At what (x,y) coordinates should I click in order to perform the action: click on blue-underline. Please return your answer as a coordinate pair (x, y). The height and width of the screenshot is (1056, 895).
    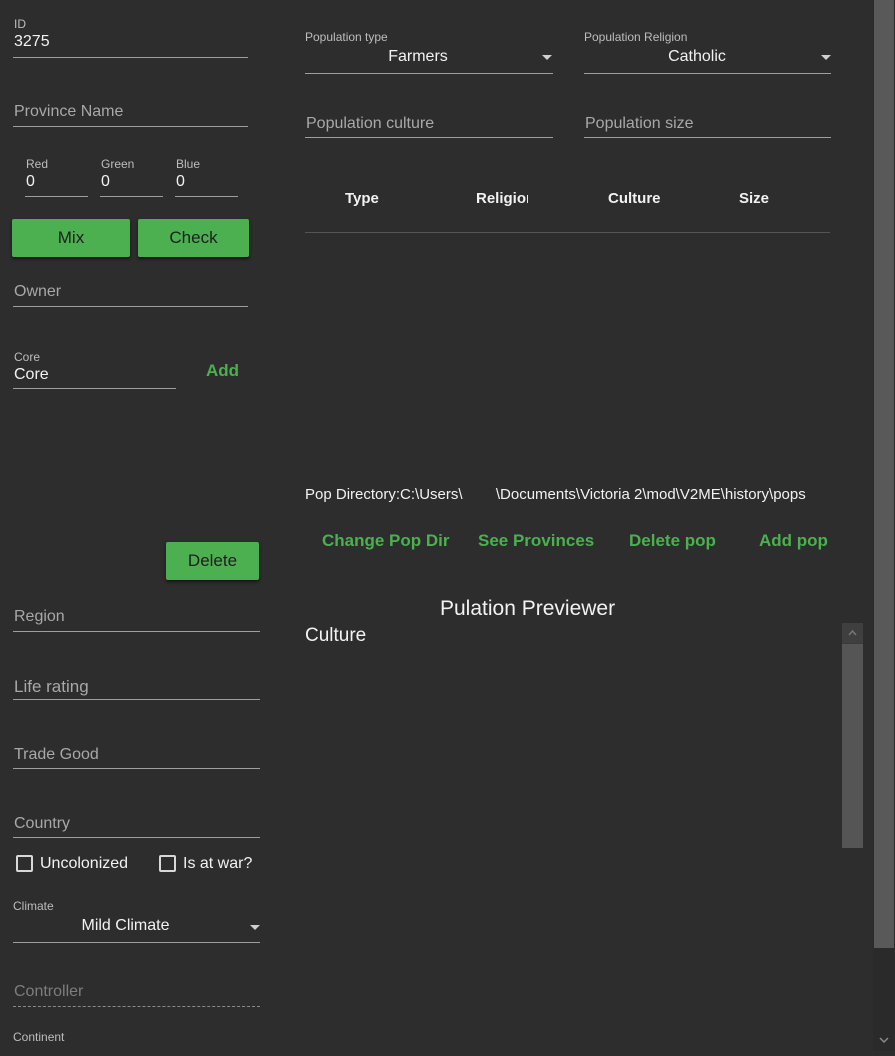
    Looking at the image, I should click on (206, 196).